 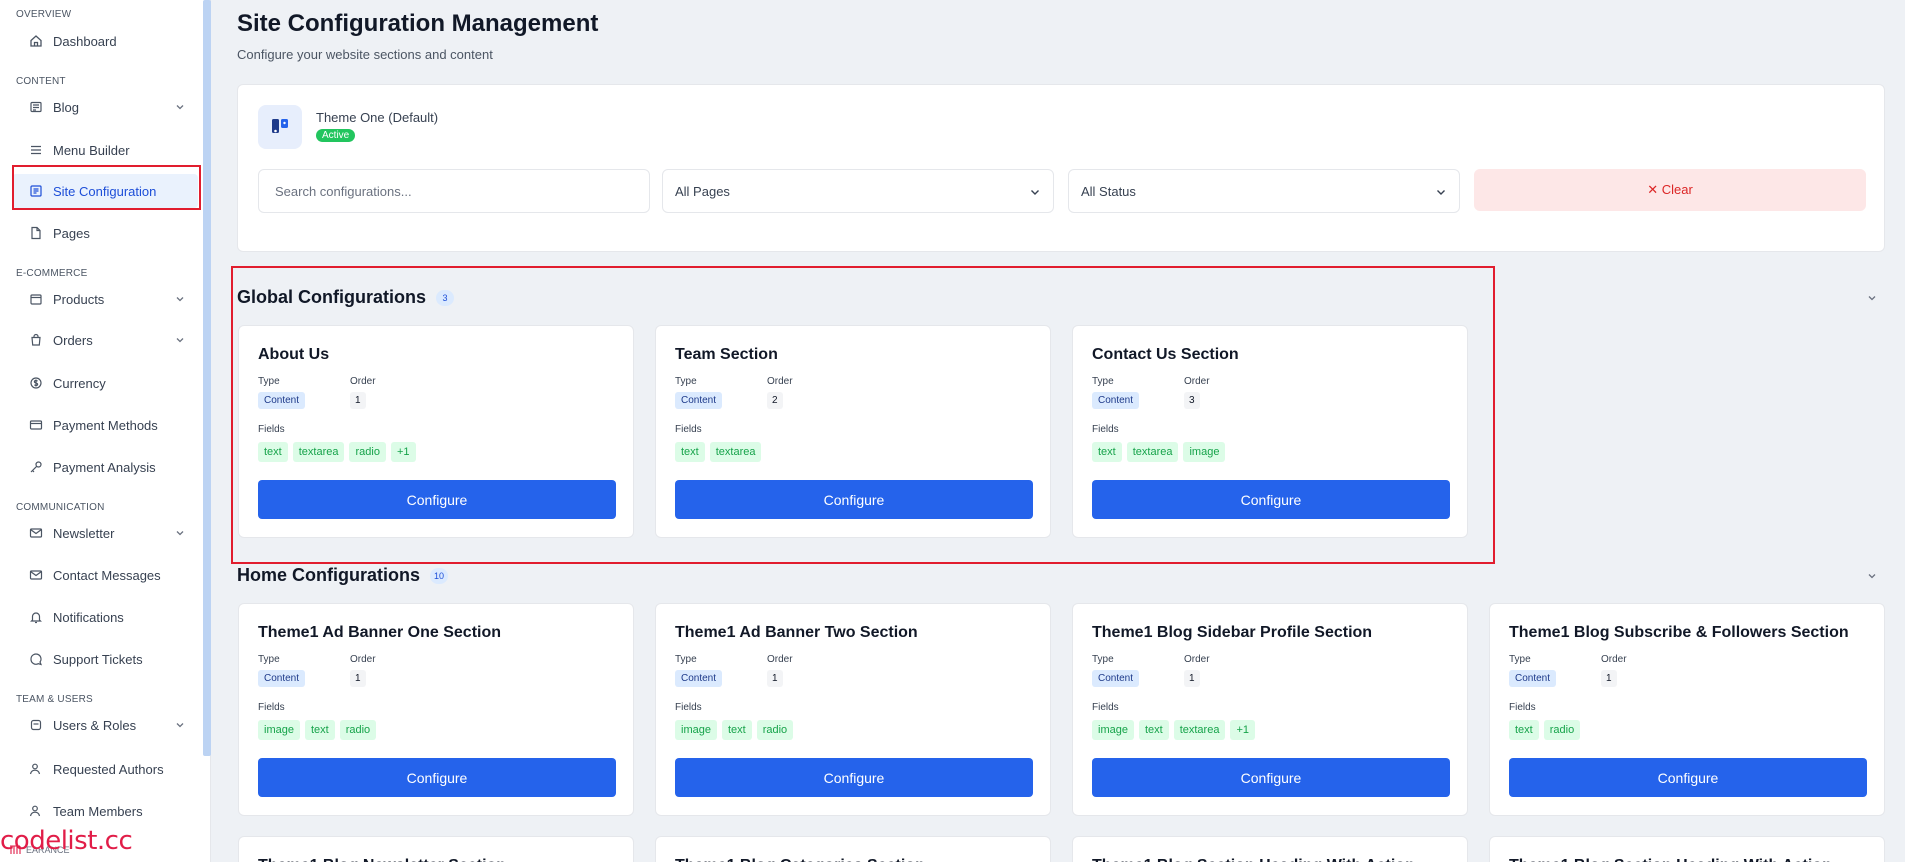 I want to click on user-add-icon, so click(x=36, y=769).